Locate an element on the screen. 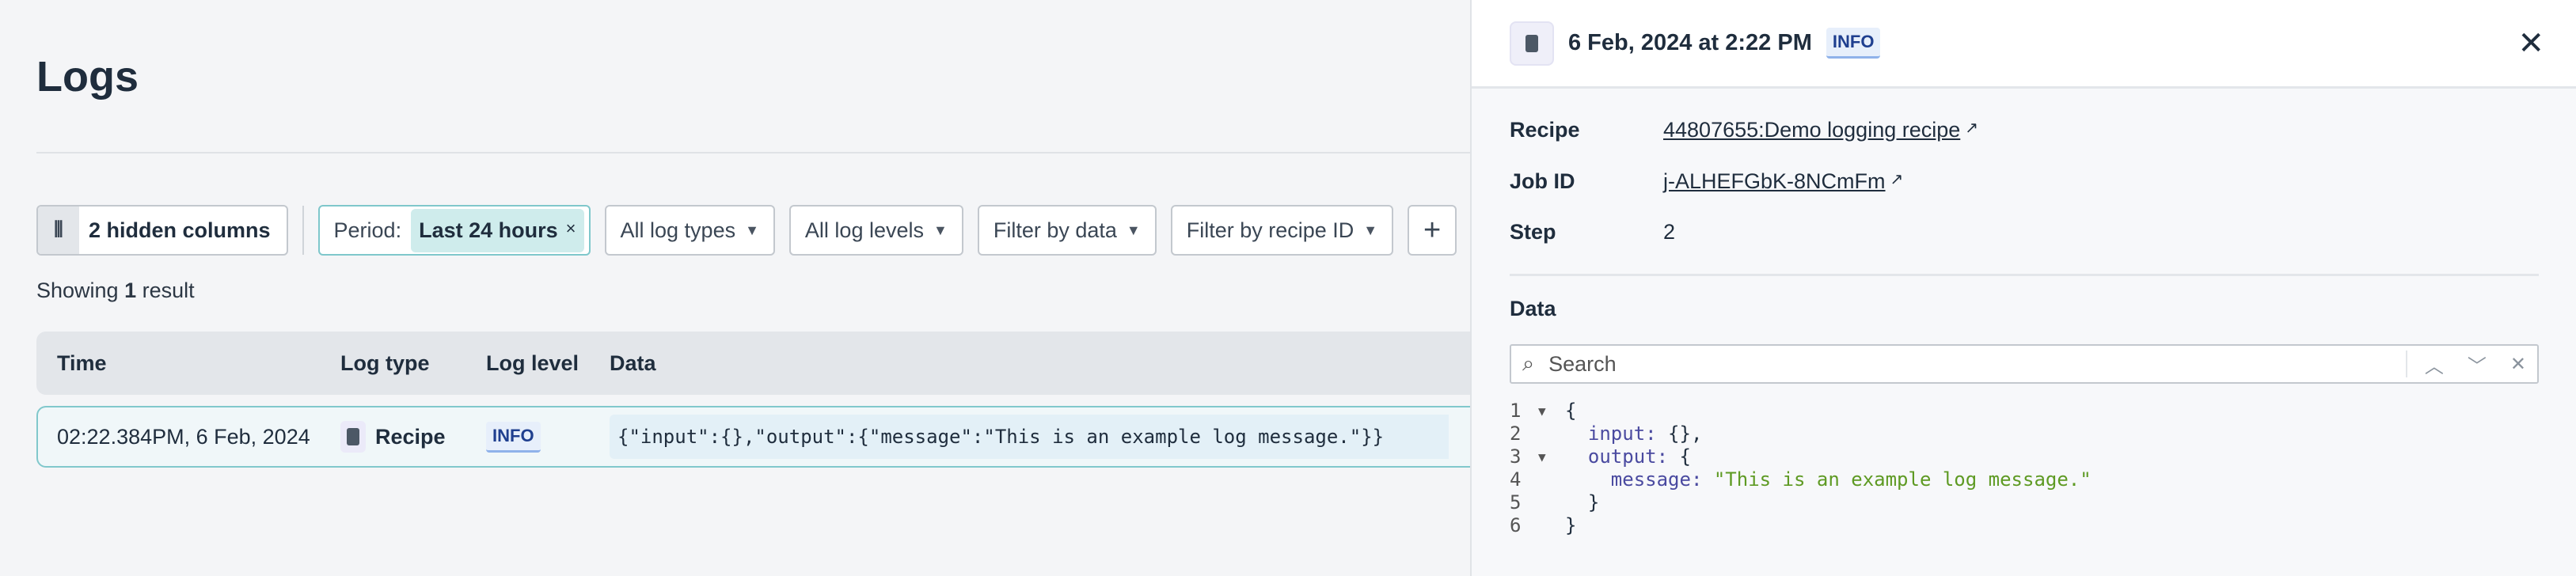 This screenshot has height=576, width=2576. remove-period-icon: × is located at coordinates (571, 230).